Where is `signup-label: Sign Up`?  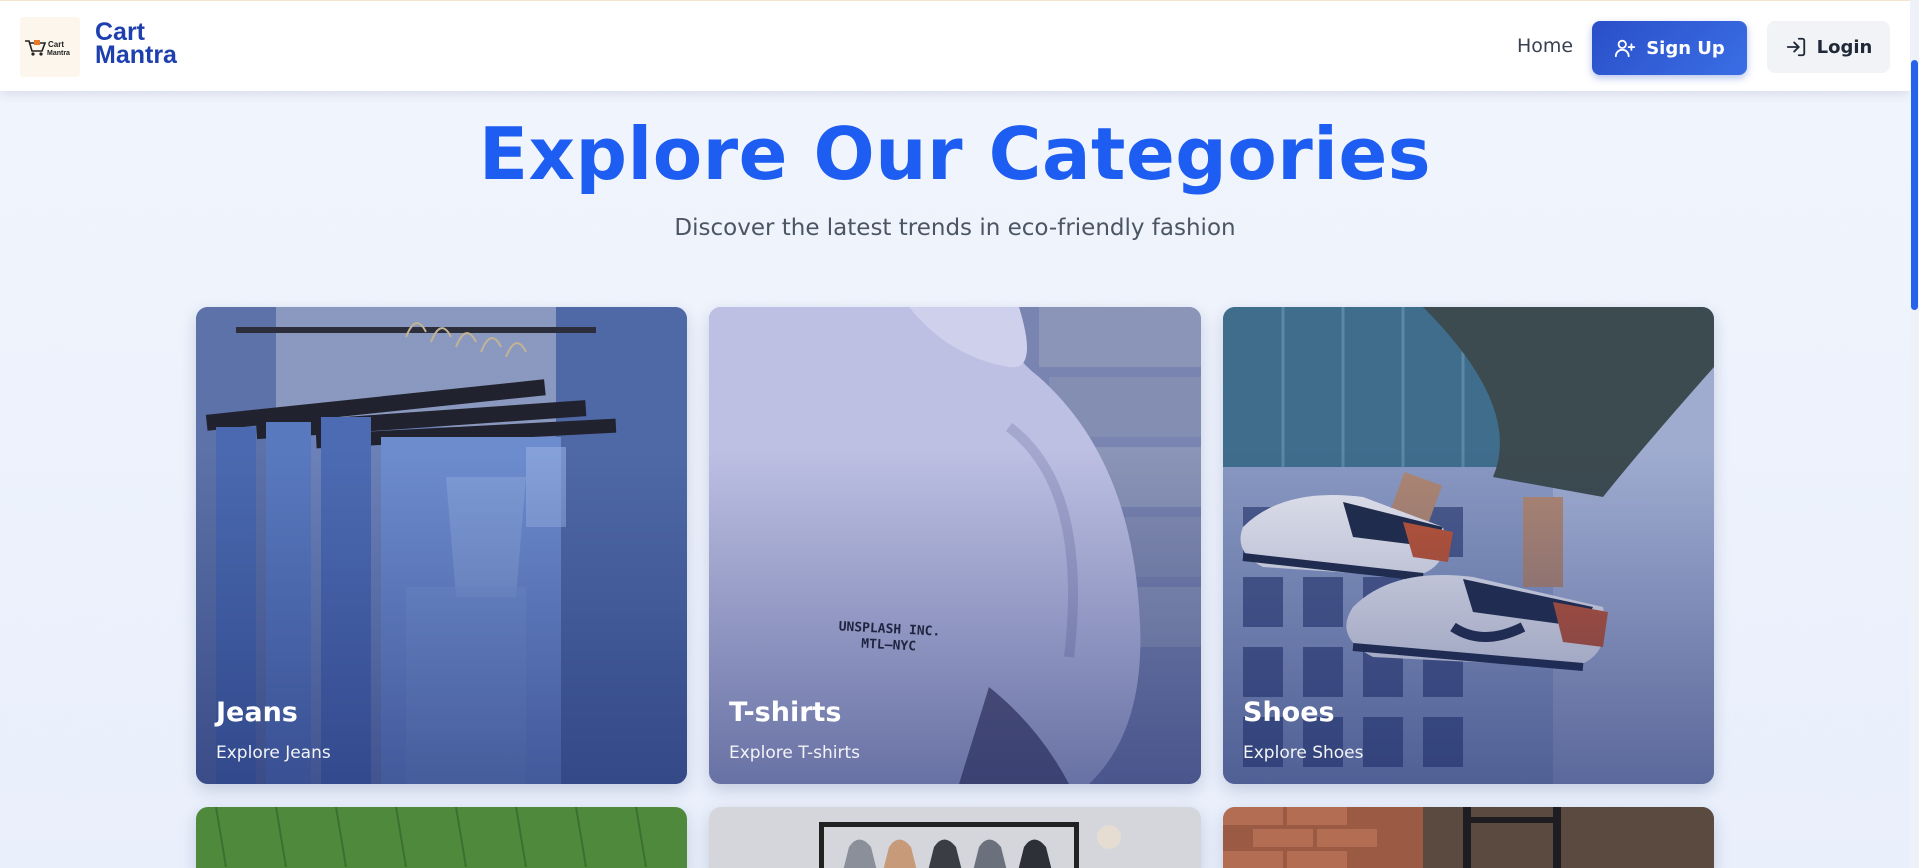
signup-label: Sign Up is located at coordinates (1685, 48).